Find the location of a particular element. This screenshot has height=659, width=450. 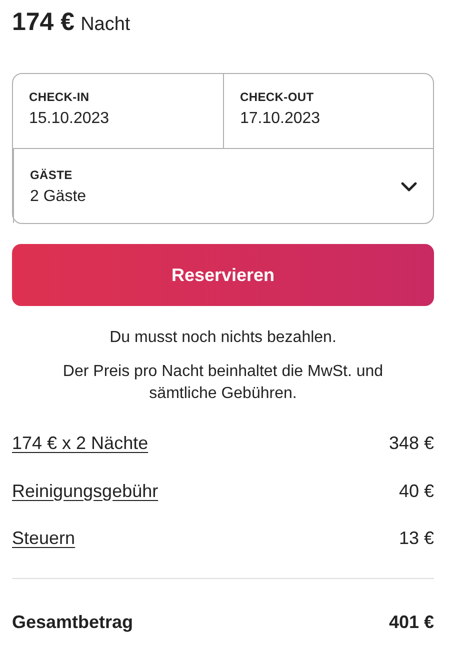

reserve-button: Reservieren is located at coordinates (223, 275).